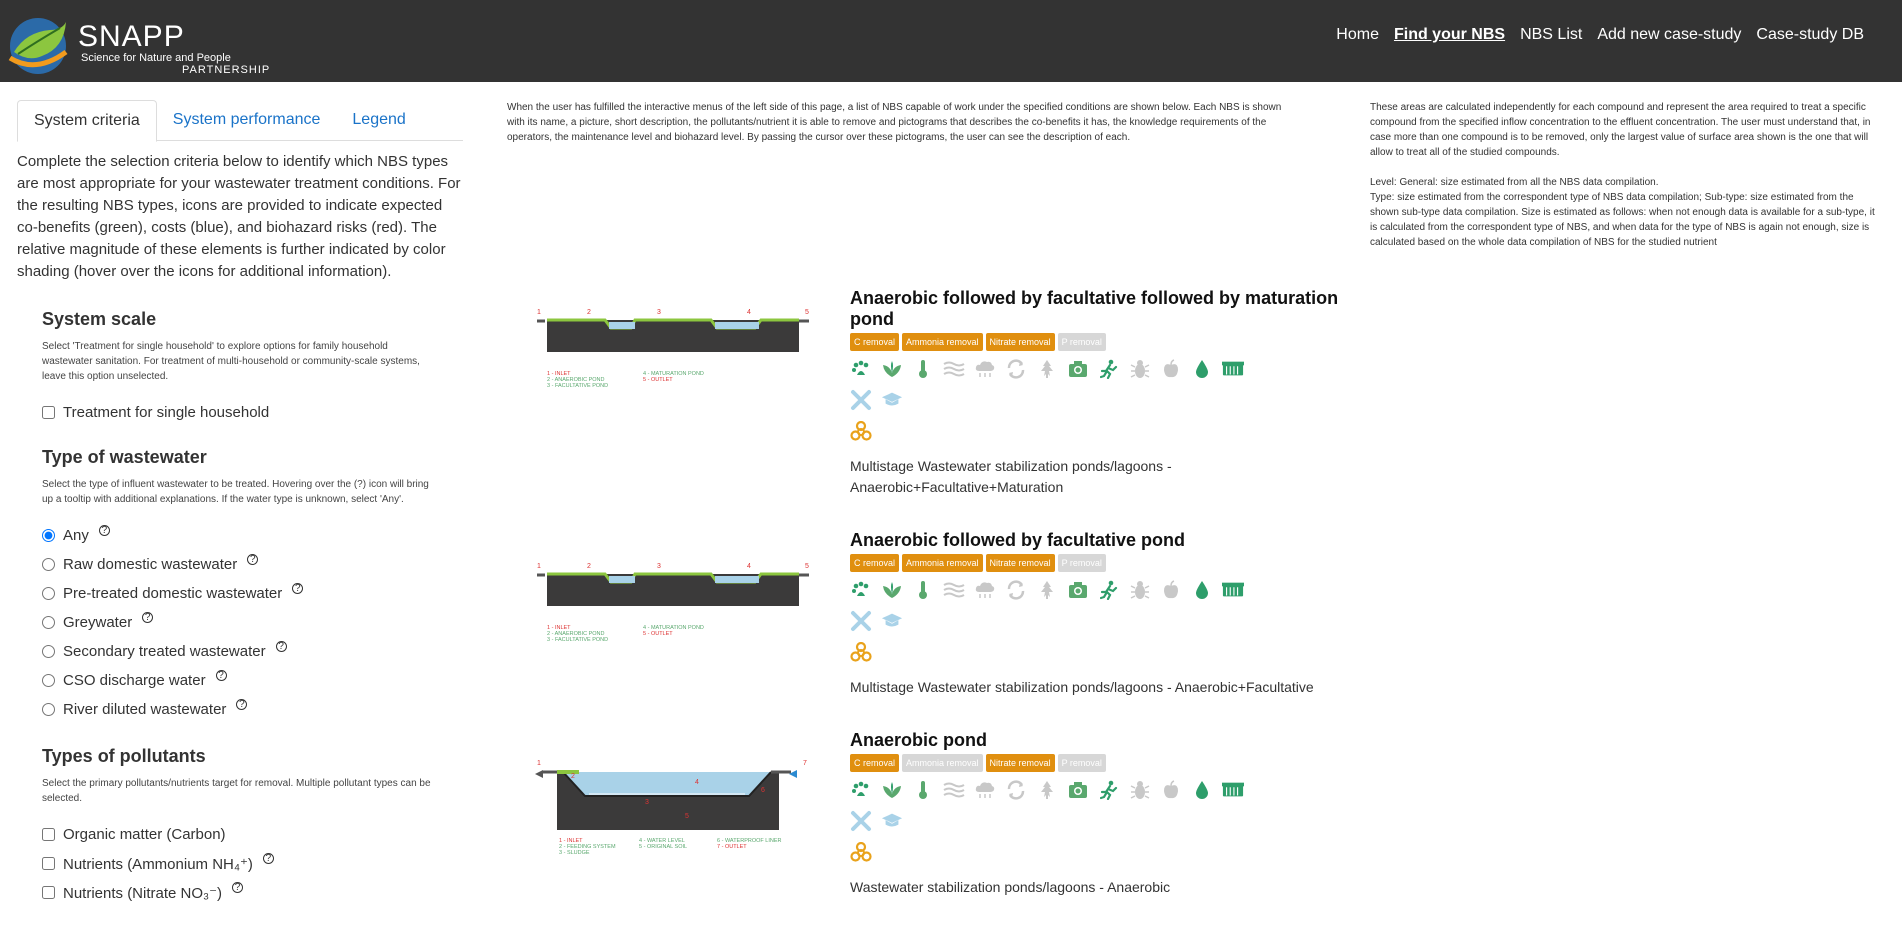  What do you see at coordinates (252, 863) in the screenshot?
I see `pollutant-option-ammonium: Nutrients (Ammonium NH₄⁺) ?` at bounding box center [252, 863].